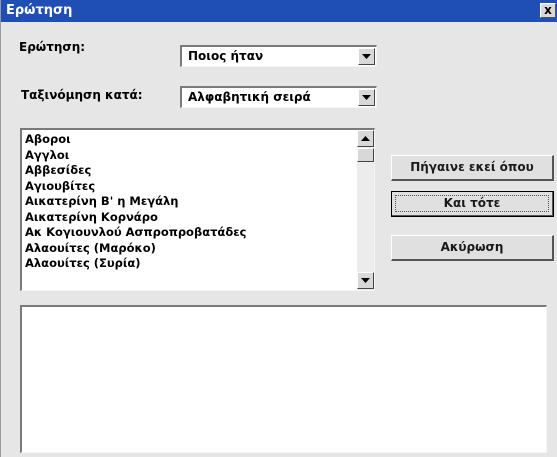 This screenshot has width=557, height=457. Describe the element at coordinates (52, 47) in the screenshot. I see `question-label: Ερώτηση:` at that location.